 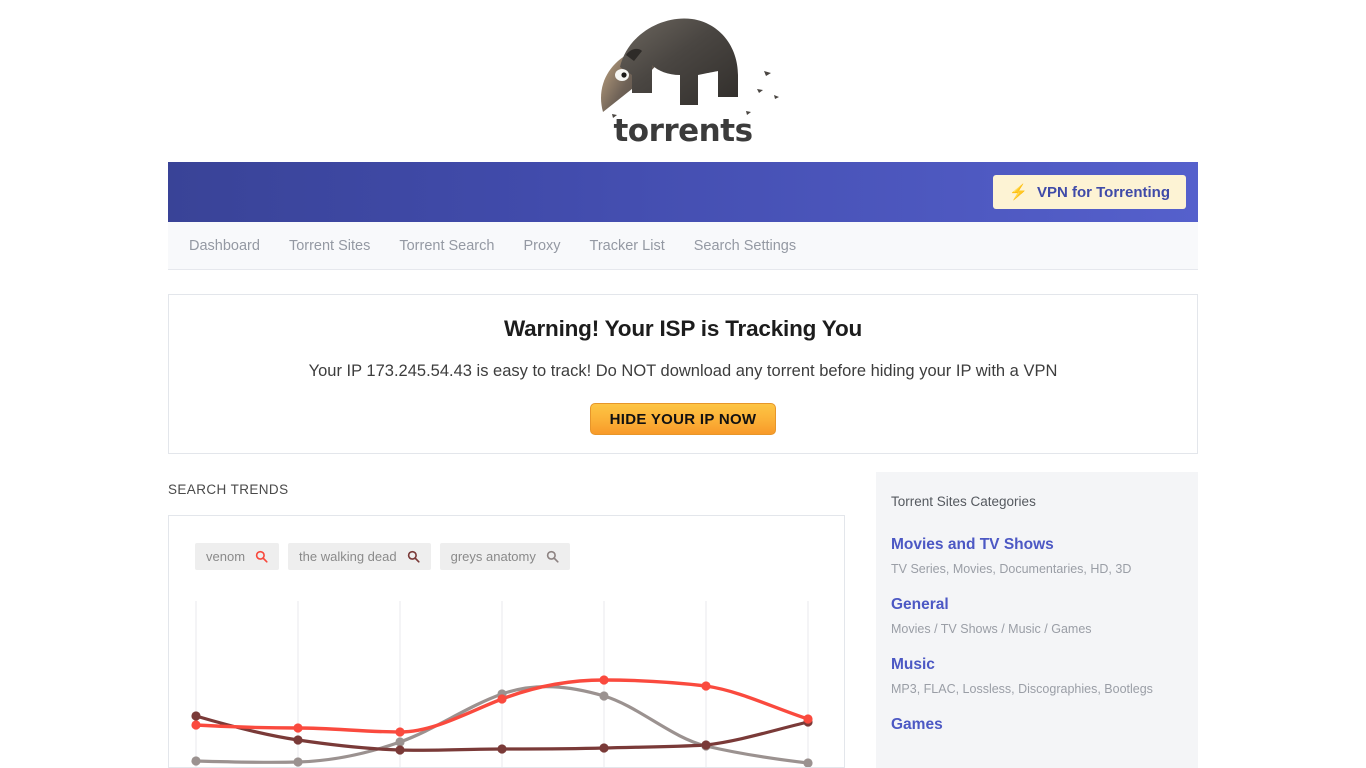 I want to click on category-description: Movies / TV Shows / Music / Games, so click(x=991, y=629).